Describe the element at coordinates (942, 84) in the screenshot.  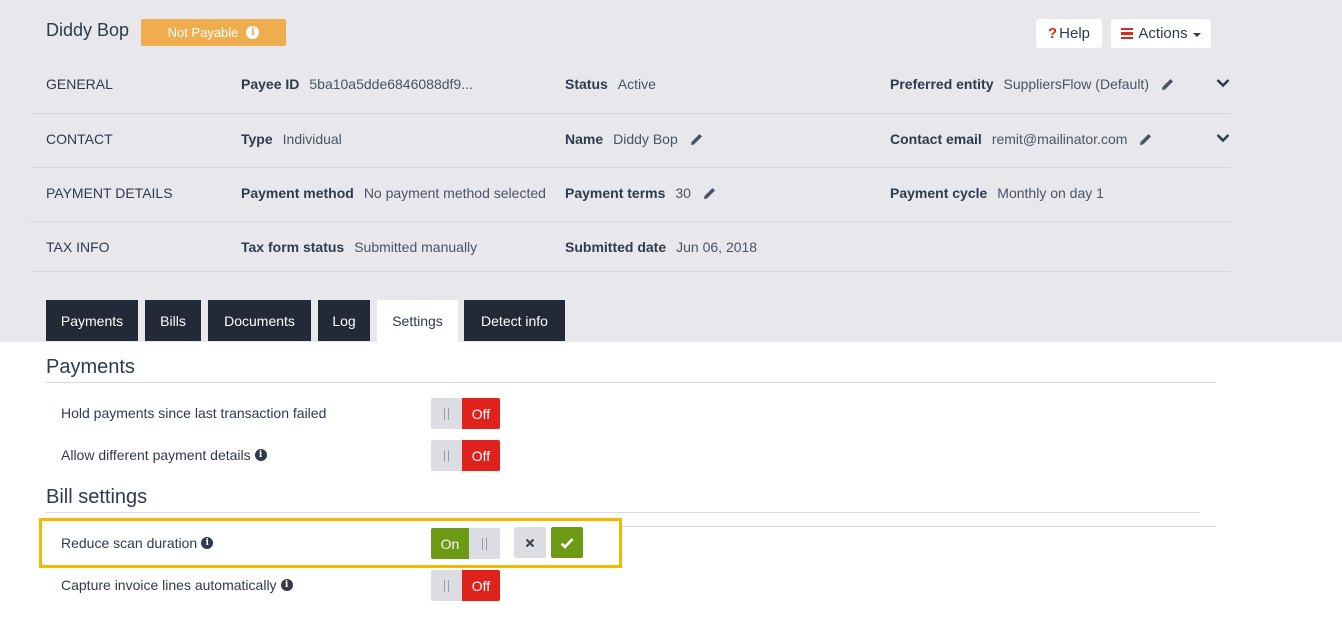
I see `field-label: Preferred entity` at that location.